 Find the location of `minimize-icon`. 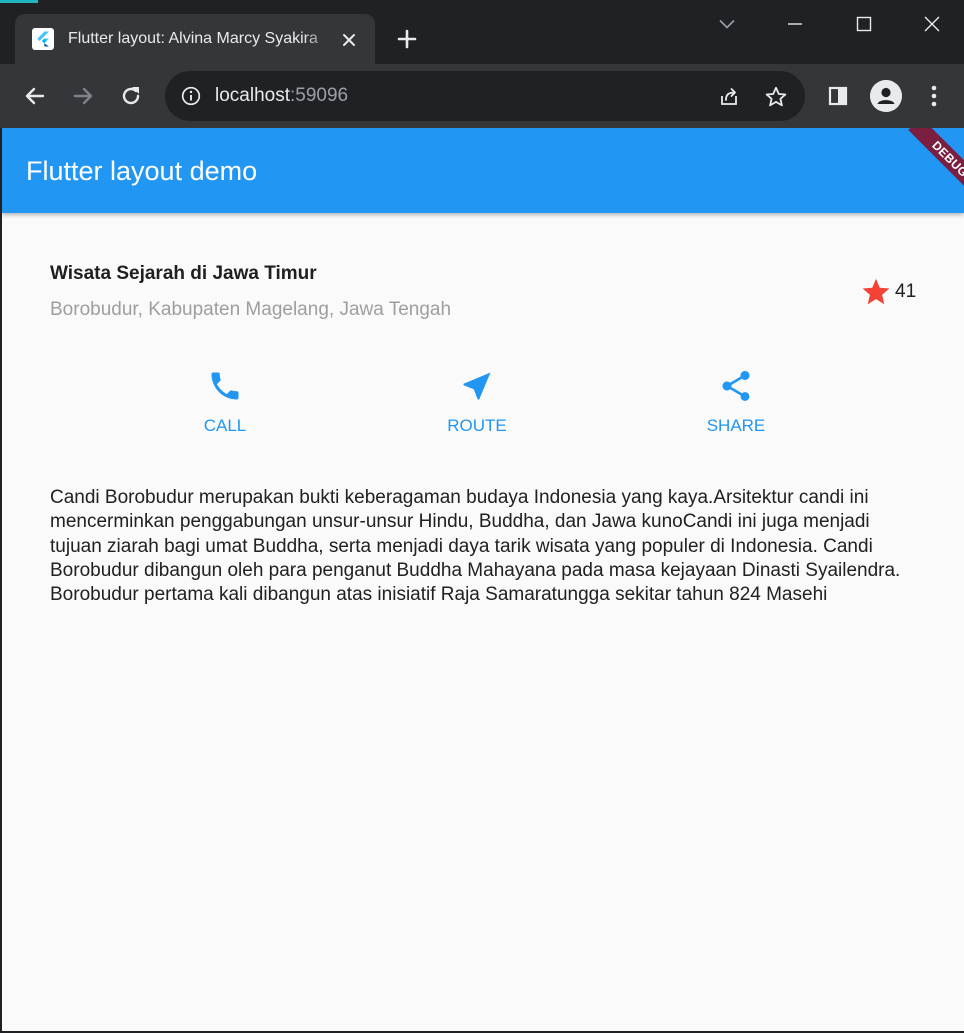

minimize-icon is located at coordinates (795, 24).